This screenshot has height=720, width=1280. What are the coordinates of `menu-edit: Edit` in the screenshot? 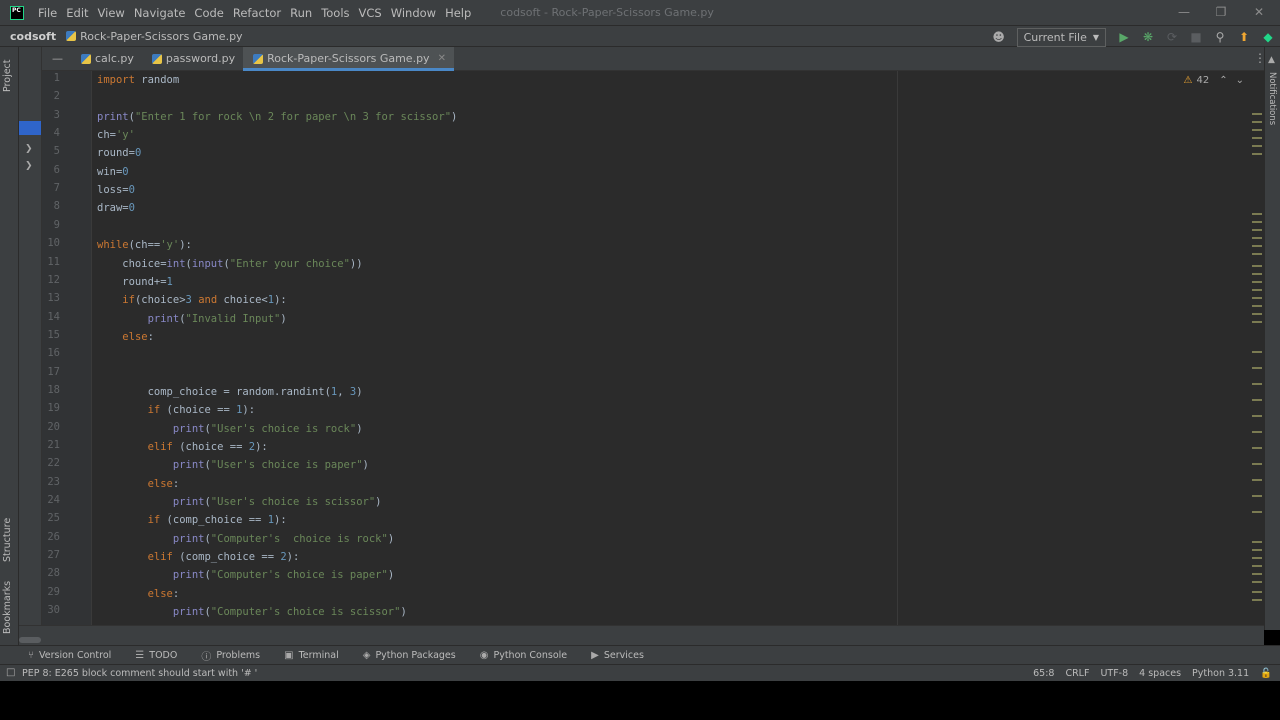 It's located at (80, 13).